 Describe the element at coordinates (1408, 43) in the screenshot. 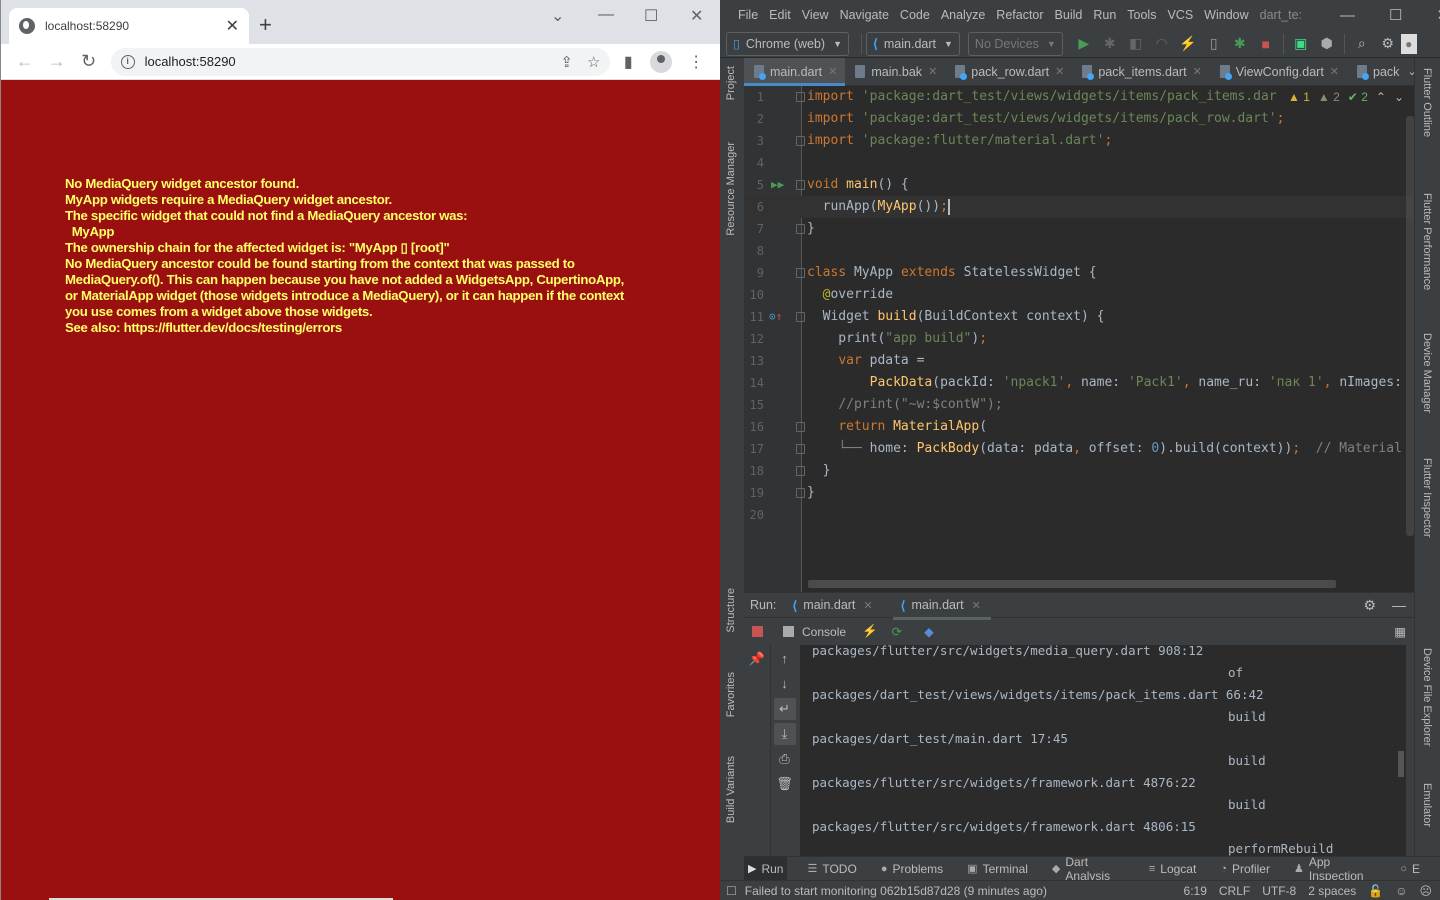

I see `user-avatar-icon: ●` at that location.